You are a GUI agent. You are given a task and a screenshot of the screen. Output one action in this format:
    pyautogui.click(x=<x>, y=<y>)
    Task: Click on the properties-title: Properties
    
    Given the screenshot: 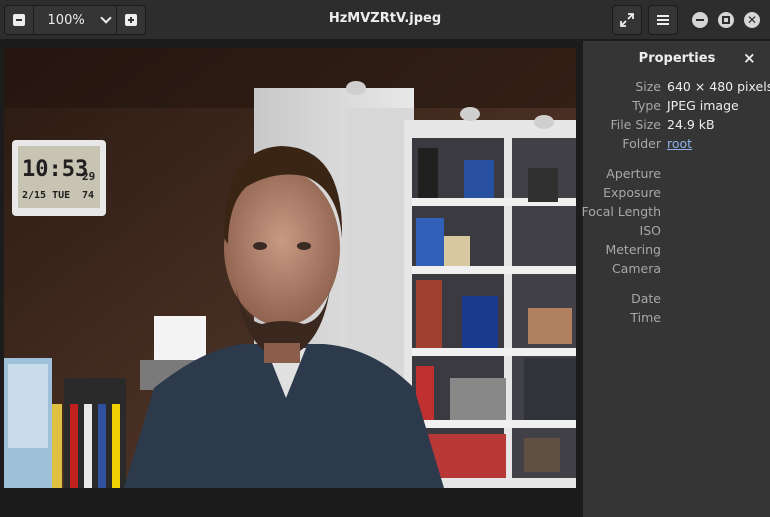 What is the action you would take?
    pyautogui.click(x=677, y=58)
    